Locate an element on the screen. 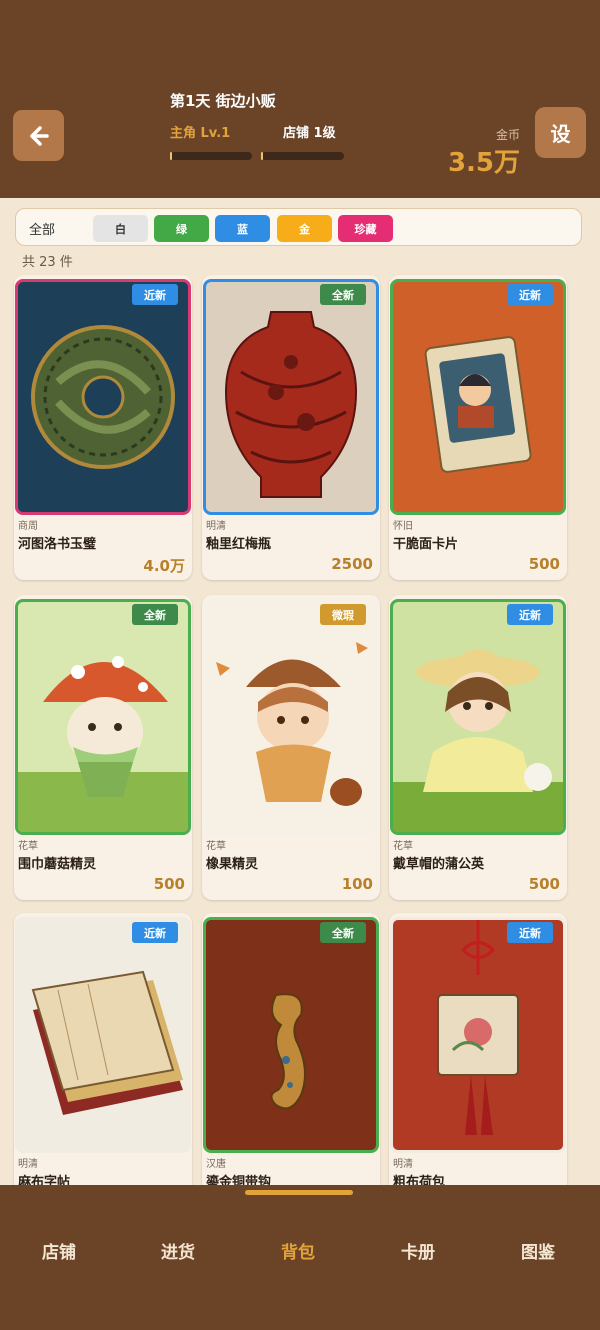 Image resolution: width=600 pixels, height=1330 pixels. item-name: 干脆面卡片 is located at coordinates (426, 544).